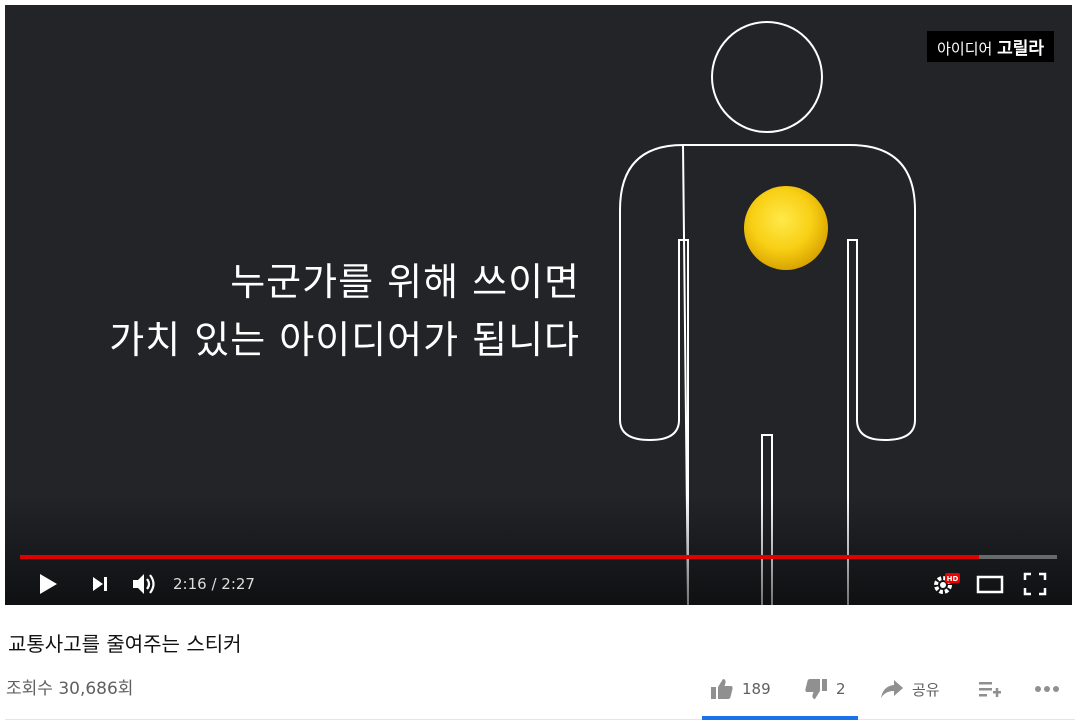 Image resolution: width=1080 pixels, height=727 pixels. I want to click on dislike-count: 2, so click(841, 689).